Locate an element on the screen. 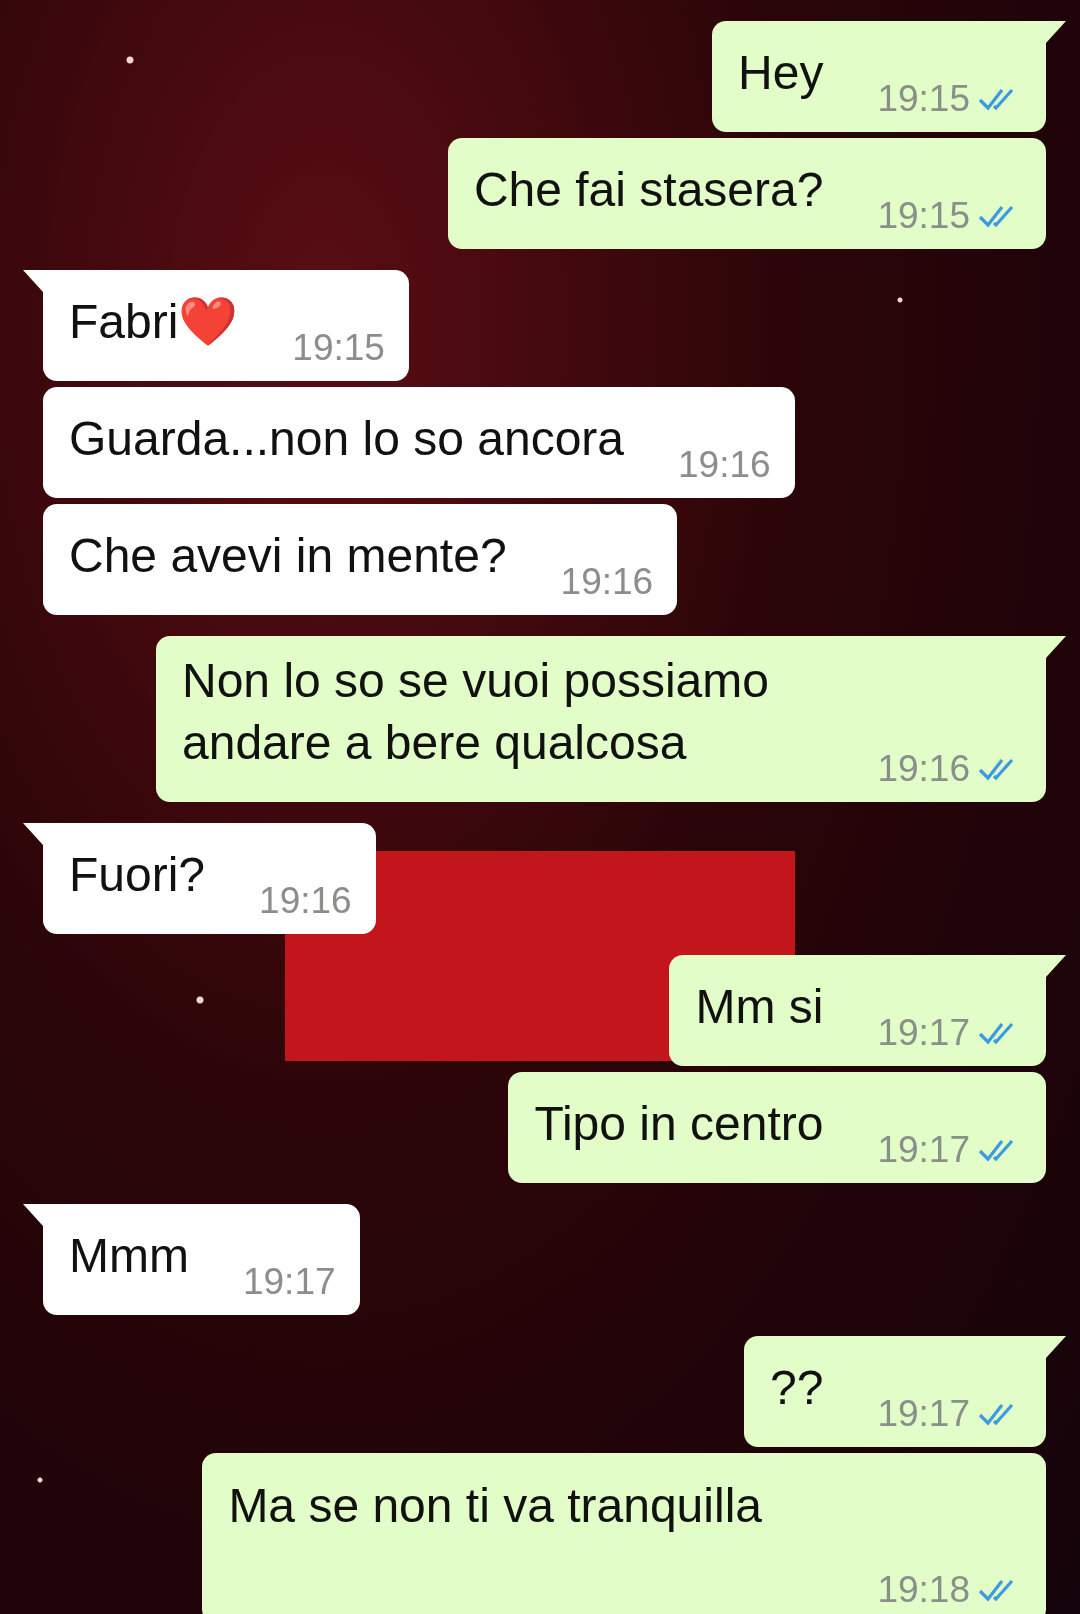 The width and height of the screenshot is (1080, 1614). sent-message-bubble: Mm si 19:17 is located at coordinates (857, 1010).